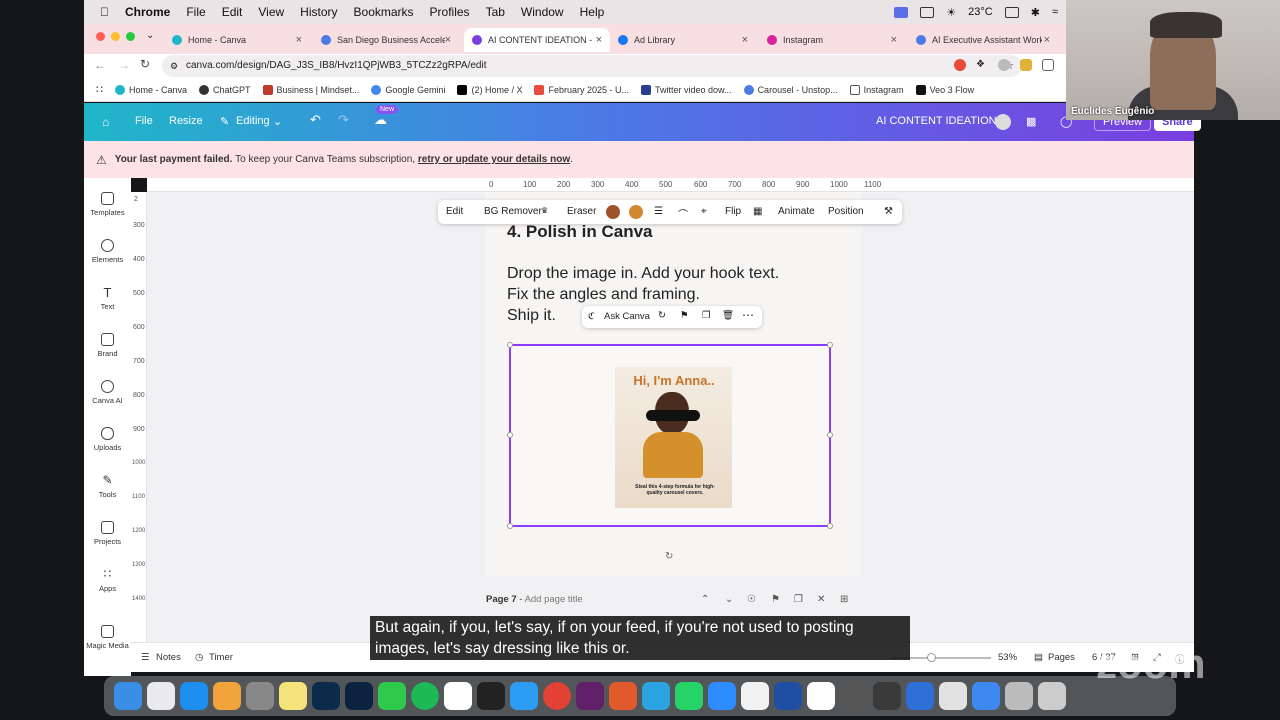 The width and height of the screenshot is (1280, 720). Describe the element at coordinates (683, 40) in the screenshot. I see `tab-ad-library: Ad Library ×` at that location.